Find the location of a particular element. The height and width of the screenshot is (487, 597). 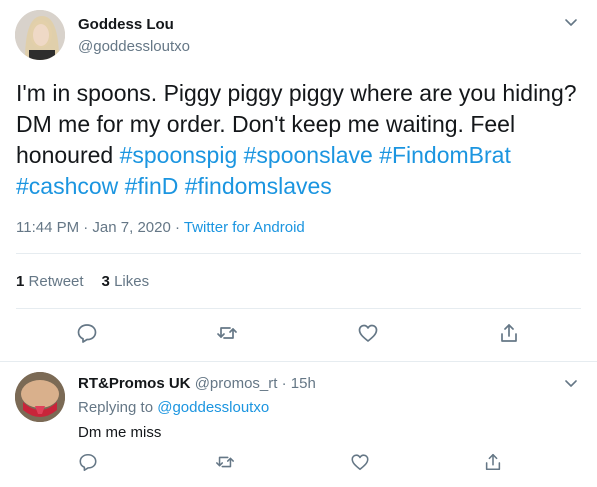

author-handle: @goddessloutxo is located at coordinates (134, 46).